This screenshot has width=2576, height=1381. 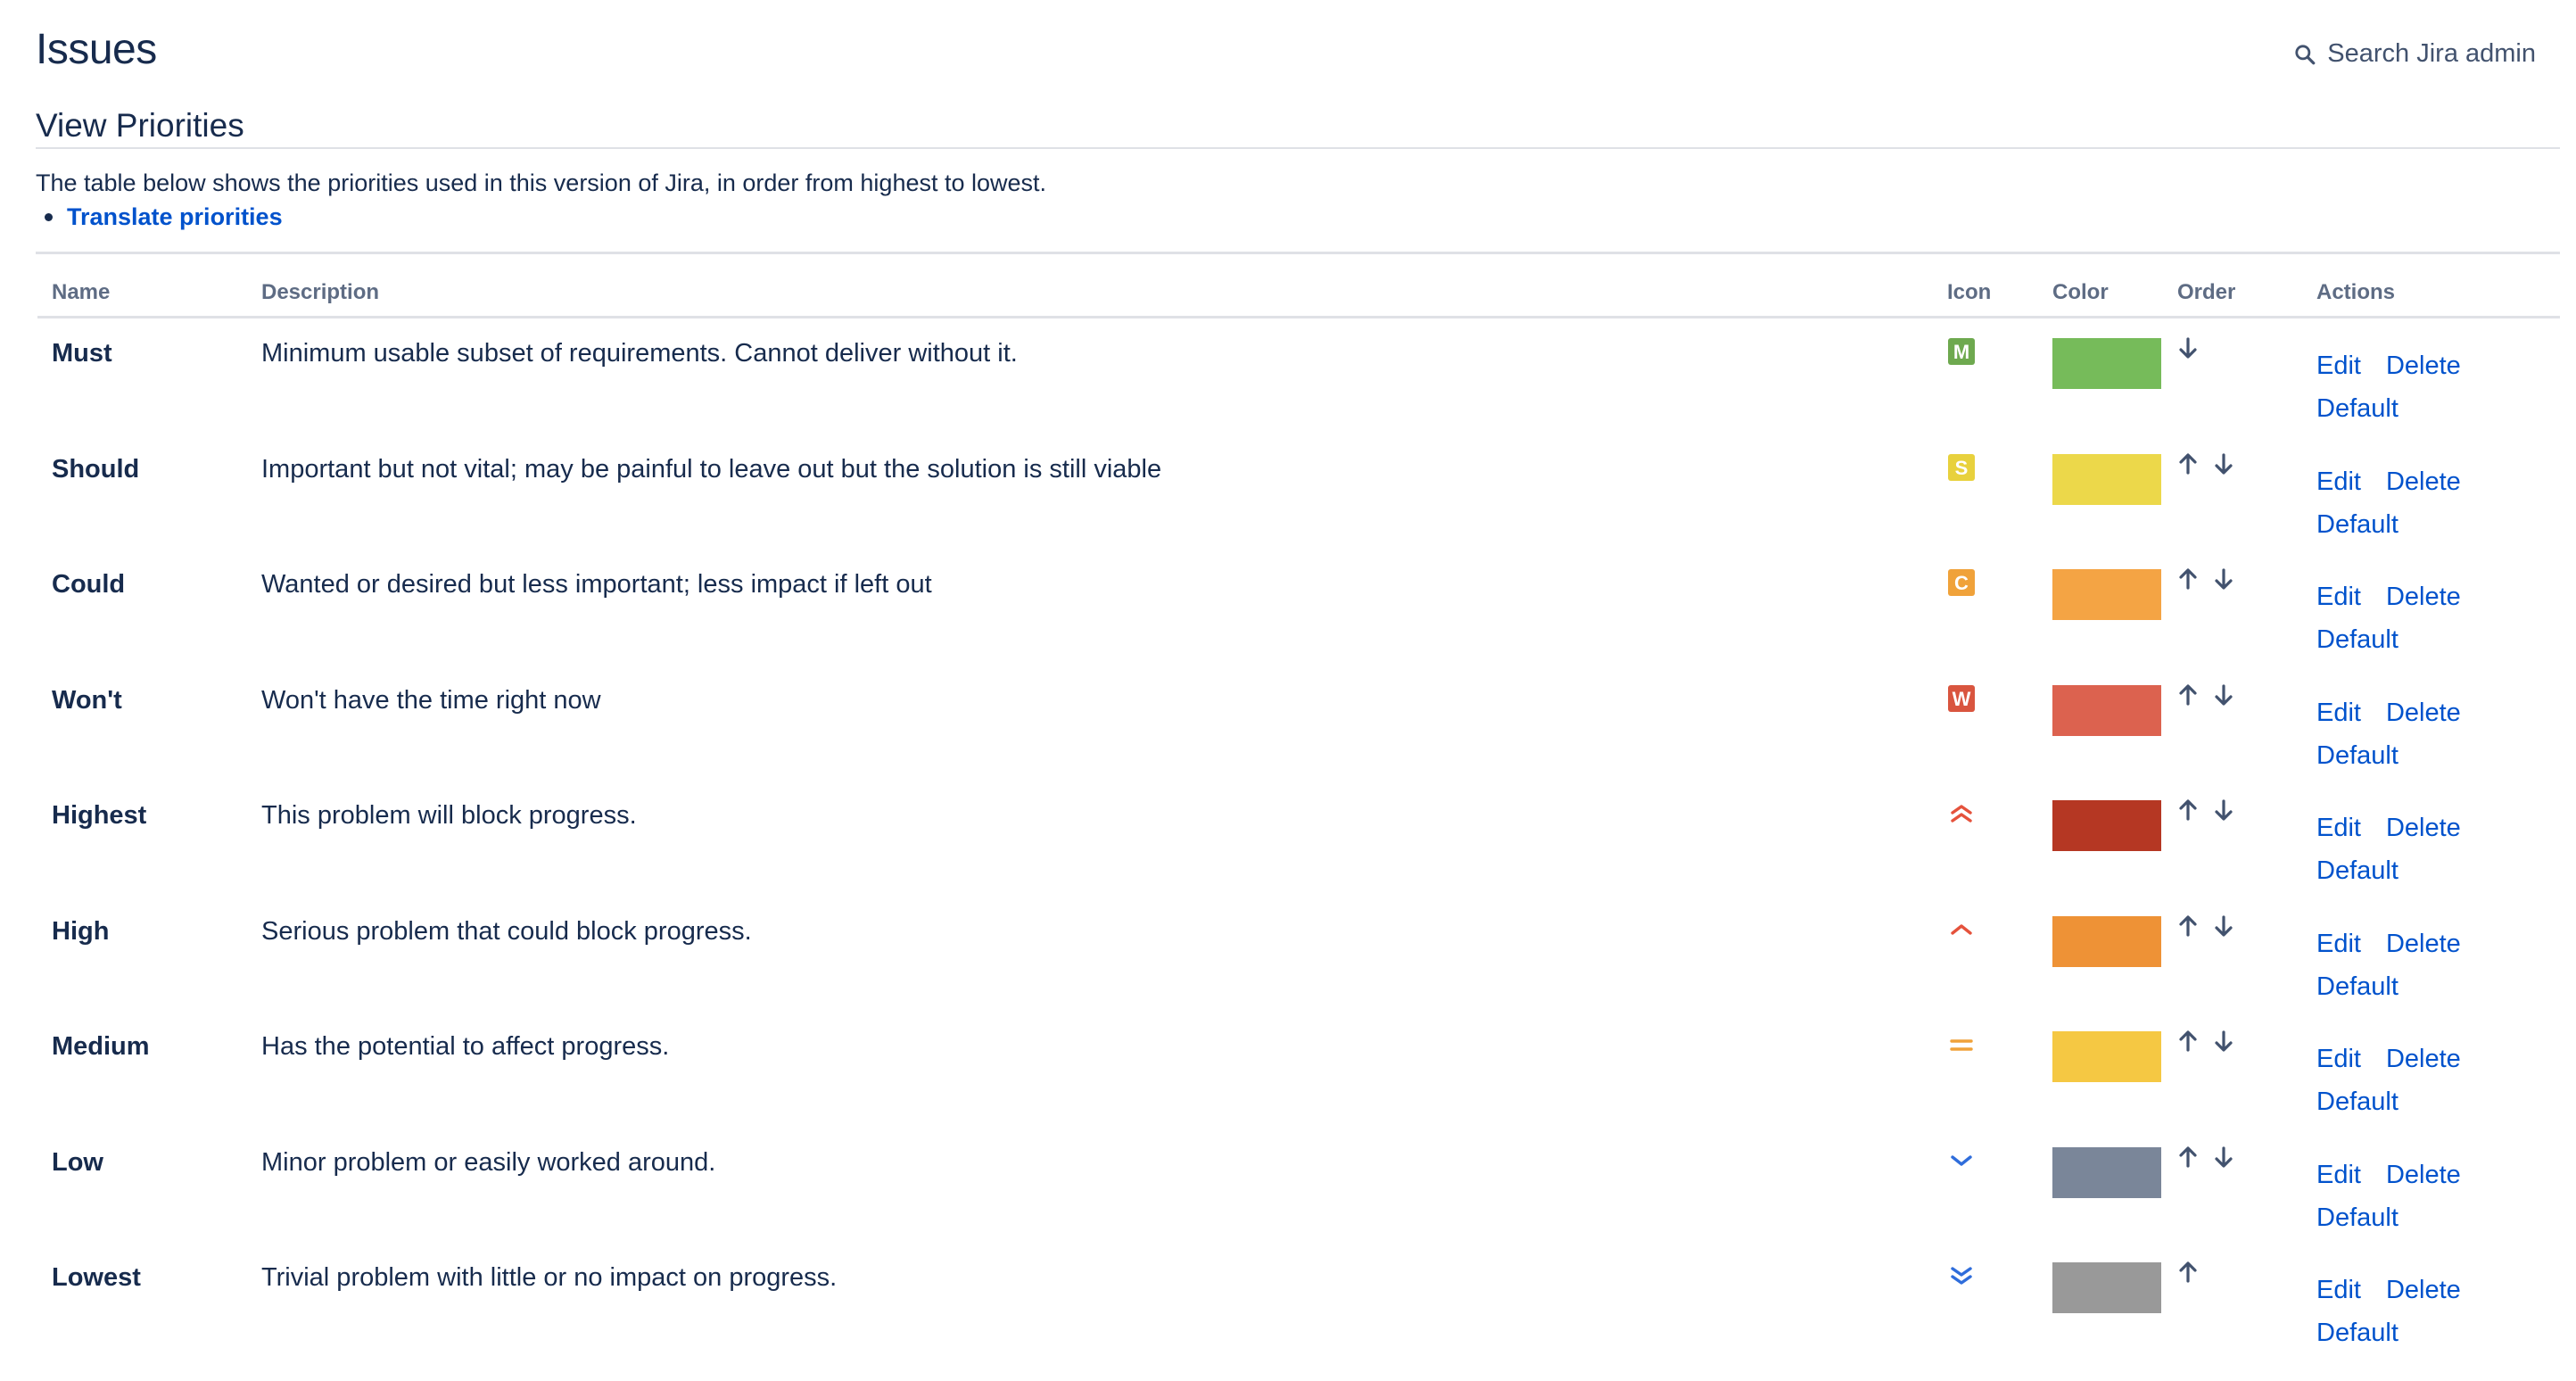 I want to click on priority-high-icon, so click(x=1962, y=929).